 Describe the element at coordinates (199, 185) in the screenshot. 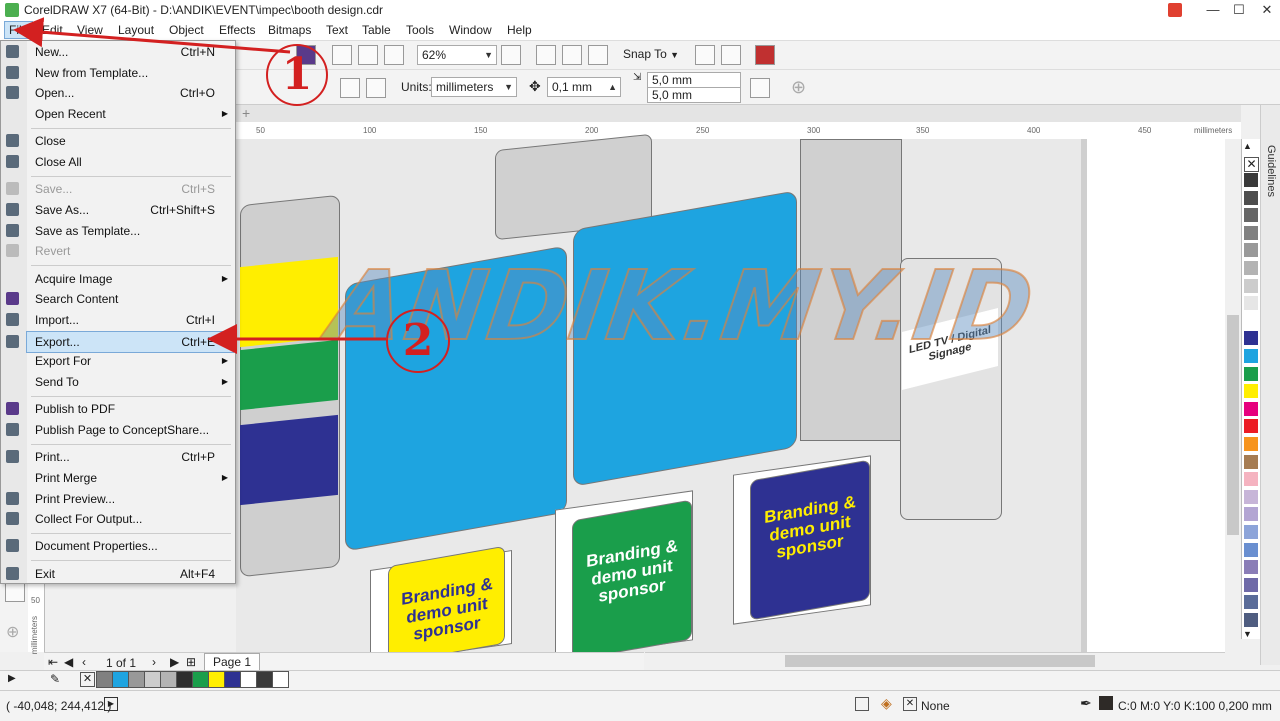

I see `annotation-overlay` at that location.